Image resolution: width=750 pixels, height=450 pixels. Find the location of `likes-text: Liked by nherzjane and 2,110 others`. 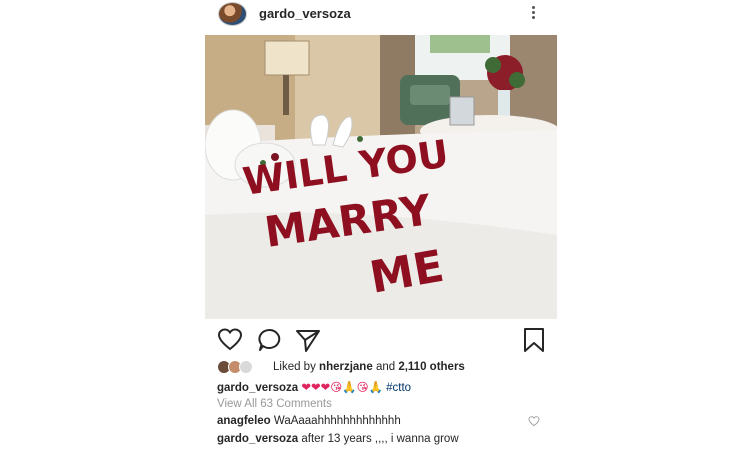

likes-text: Liked by nherzjane and 2,110 others is located at coordinates (369, 367).